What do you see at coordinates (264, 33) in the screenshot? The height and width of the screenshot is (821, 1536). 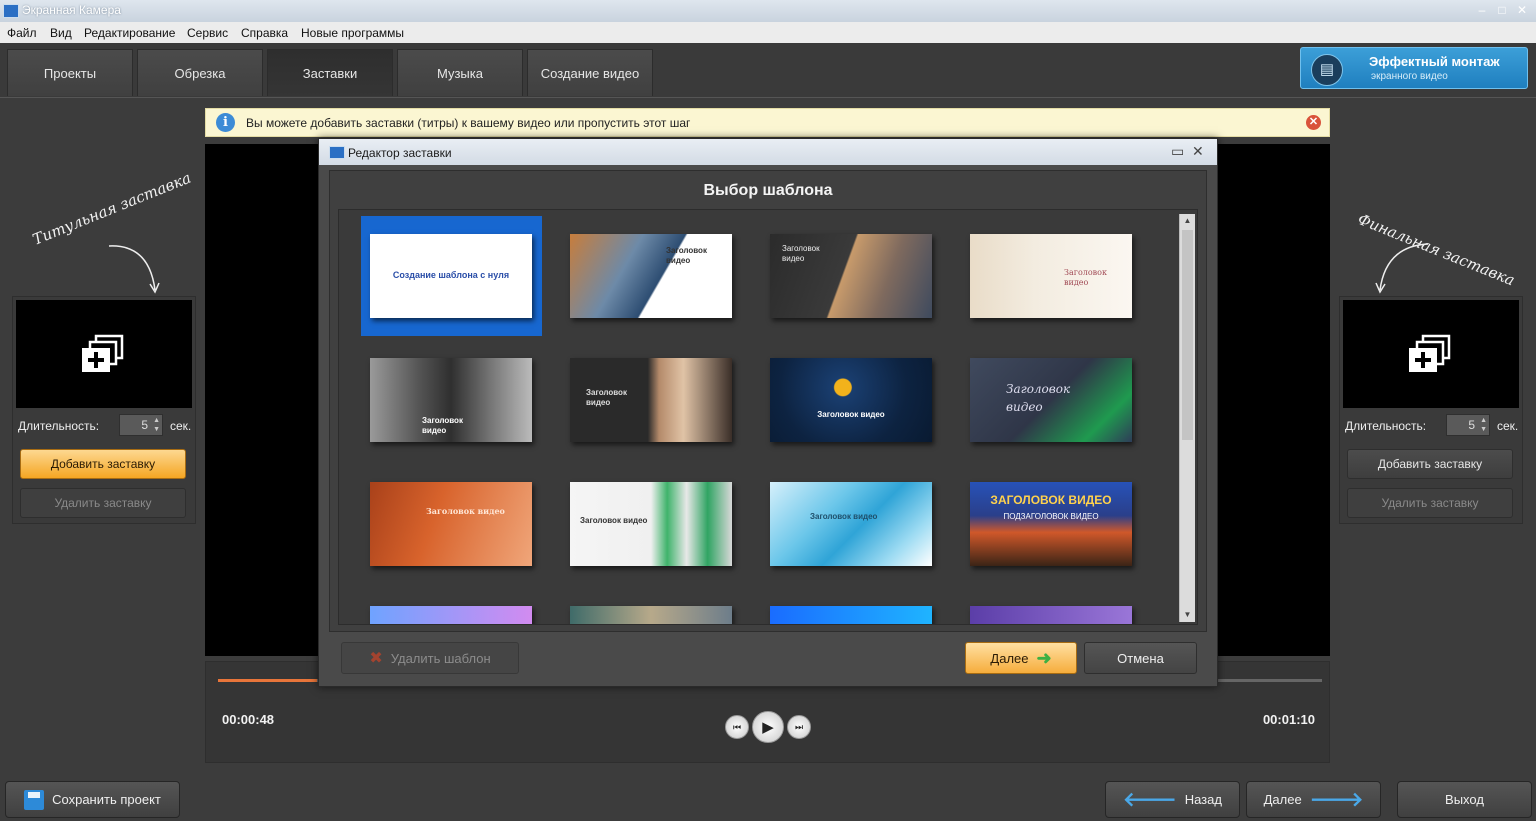 I see `menu-help: Справка` at bounding box center [264, 33].